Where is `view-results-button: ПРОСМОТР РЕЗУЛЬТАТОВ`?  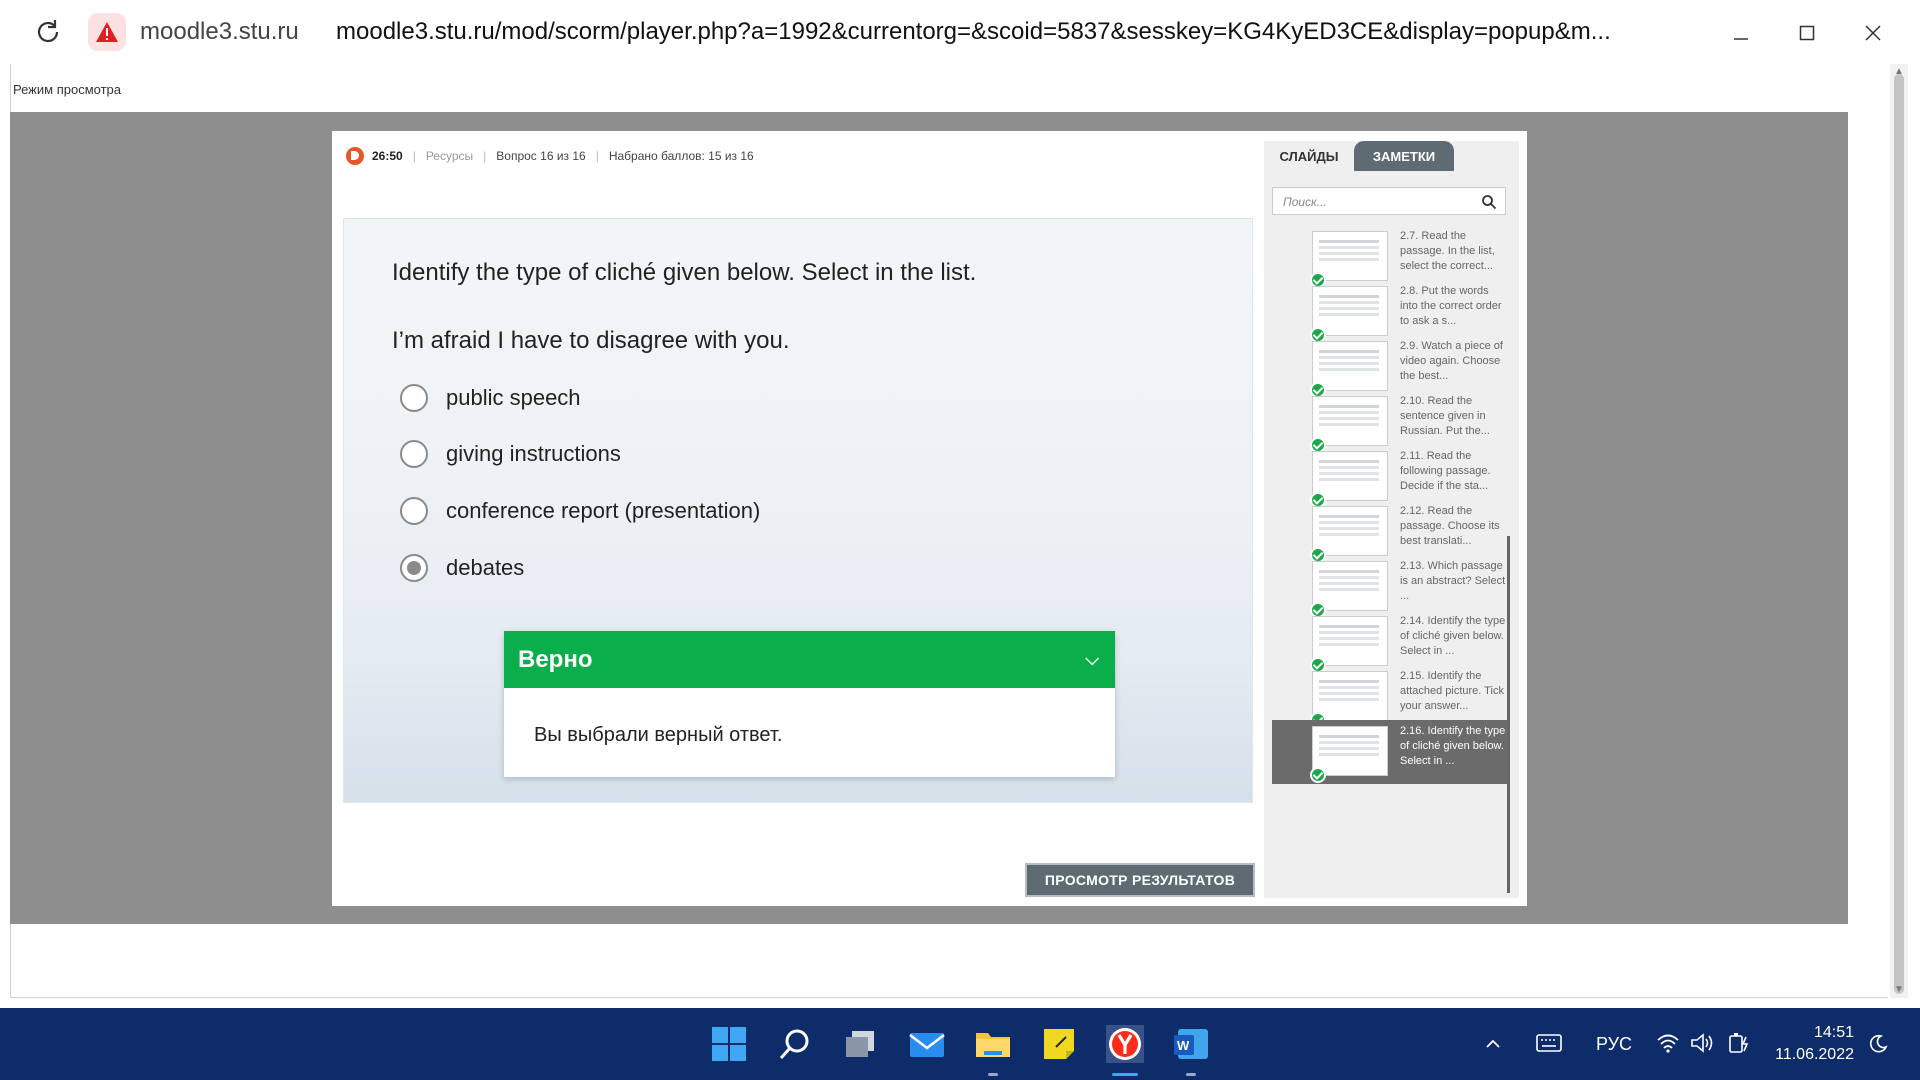 view-results-button: ПРОСМОТР РЕЗУЛЬТАТОВ is located at coordinates (1140, 880).